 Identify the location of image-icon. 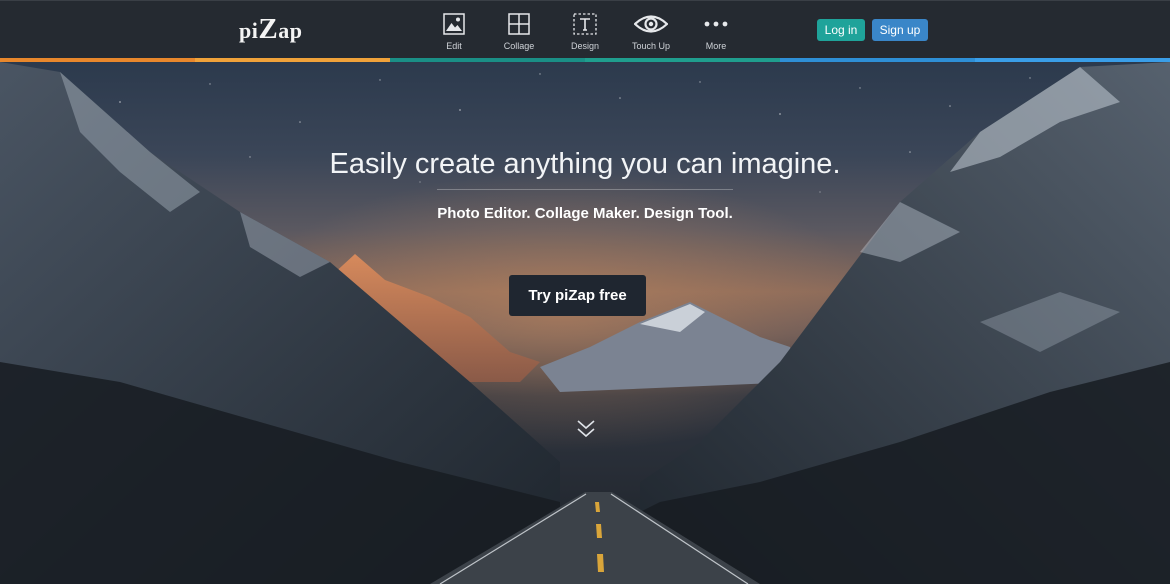
(454, 24).